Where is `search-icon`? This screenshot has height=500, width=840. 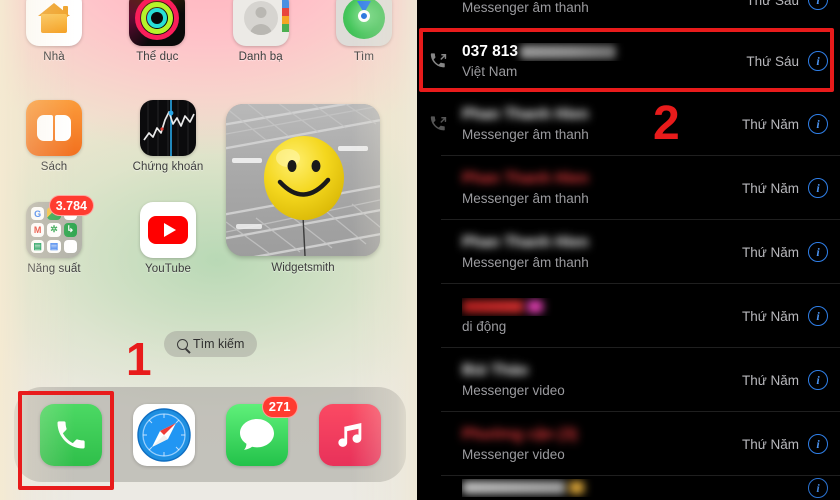
search-icon is located at coordinates (182, 344).